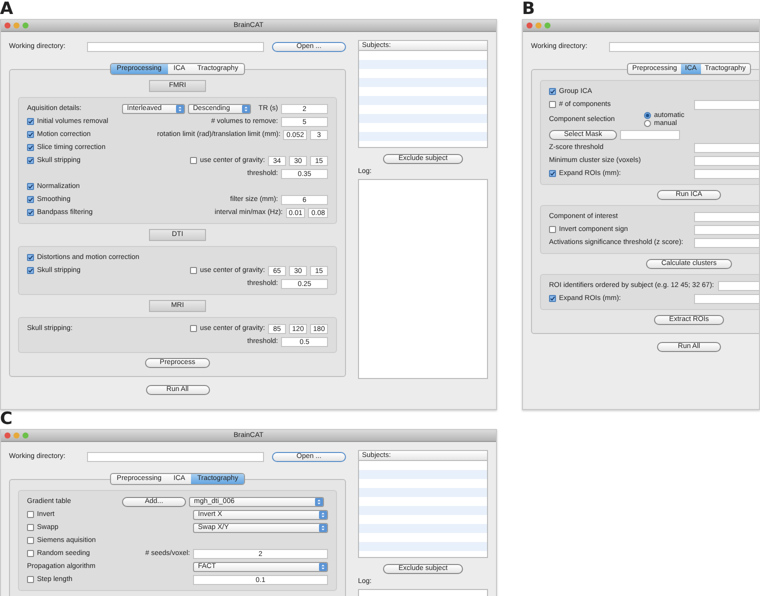 This screenshot has width=760, height=596. What do you see at coordinates (7, 9) in the screenshot?
I see `panel-letter: A` at bounding box center [7, 9].